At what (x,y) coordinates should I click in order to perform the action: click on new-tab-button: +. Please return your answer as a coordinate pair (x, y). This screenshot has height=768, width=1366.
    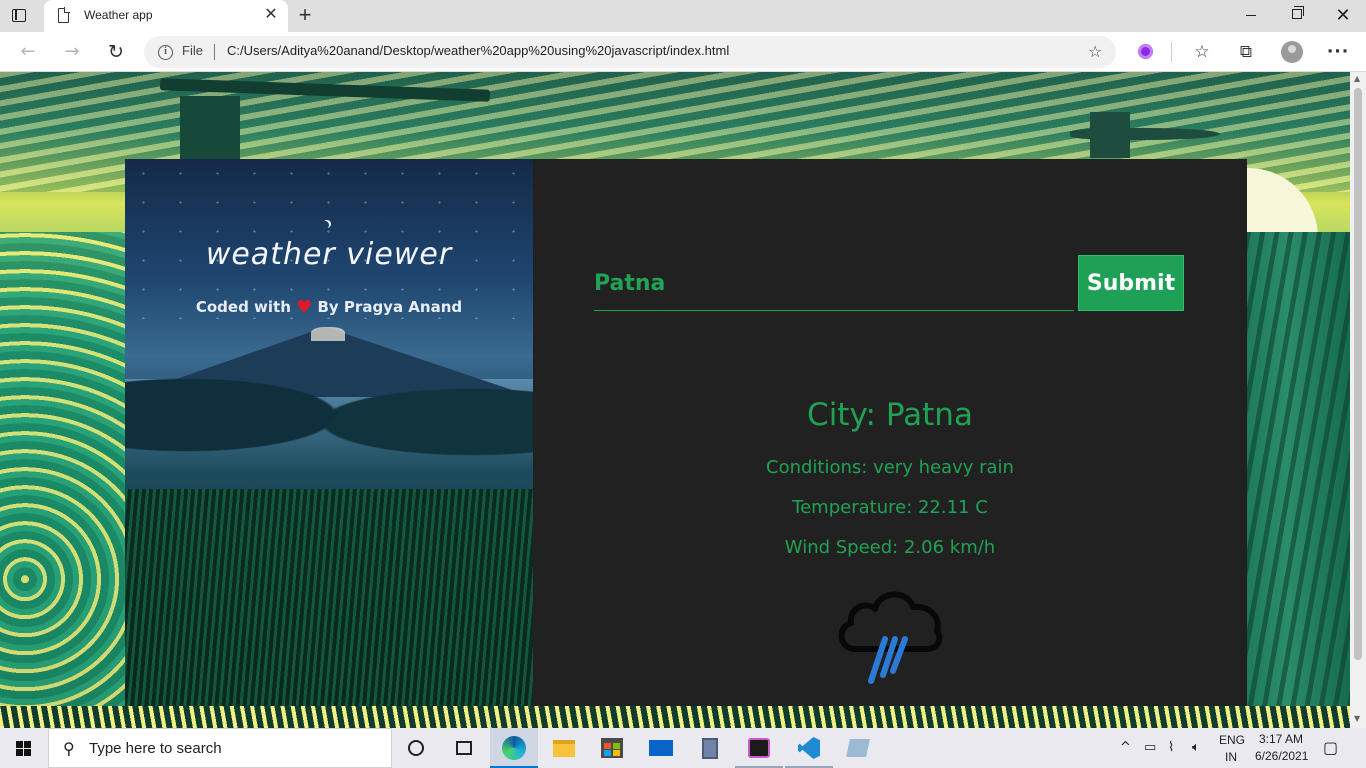
    Looking at the image, I should click on (305, 15).